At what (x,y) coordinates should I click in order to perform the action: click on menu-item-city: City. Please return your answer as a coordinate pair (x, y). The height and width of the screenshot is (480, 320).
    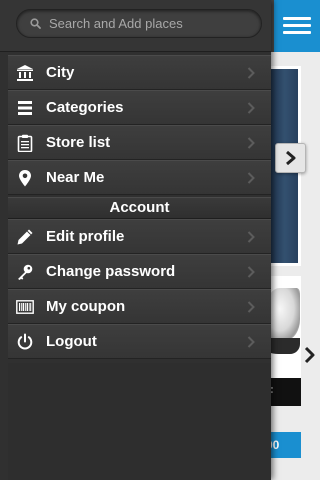
    Looking at the image, I should click on (139, 72).